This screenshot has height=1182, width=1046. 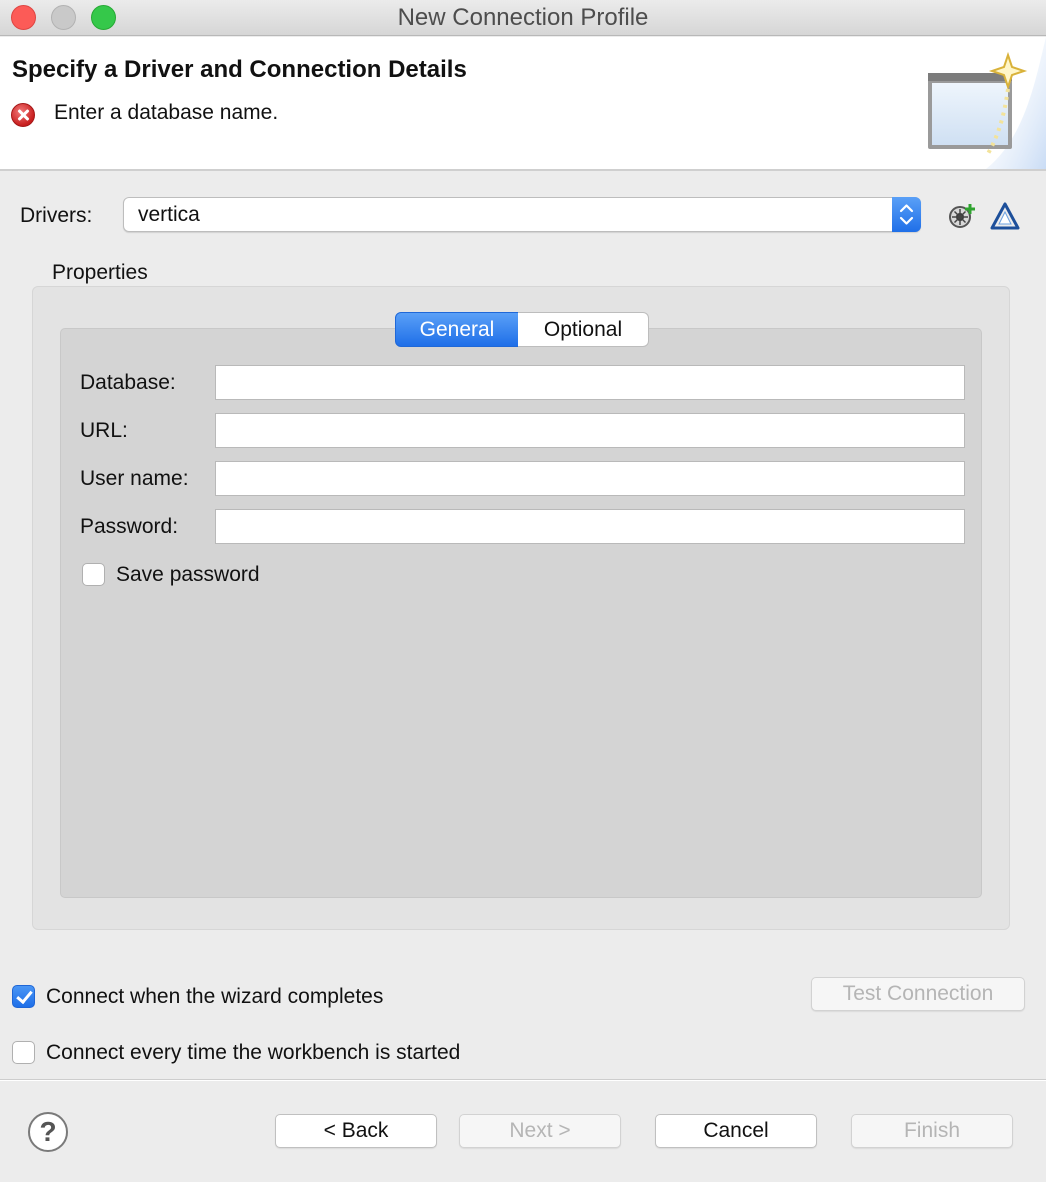 I want to click on help-icon: ?, so click(x=48, y=1132).